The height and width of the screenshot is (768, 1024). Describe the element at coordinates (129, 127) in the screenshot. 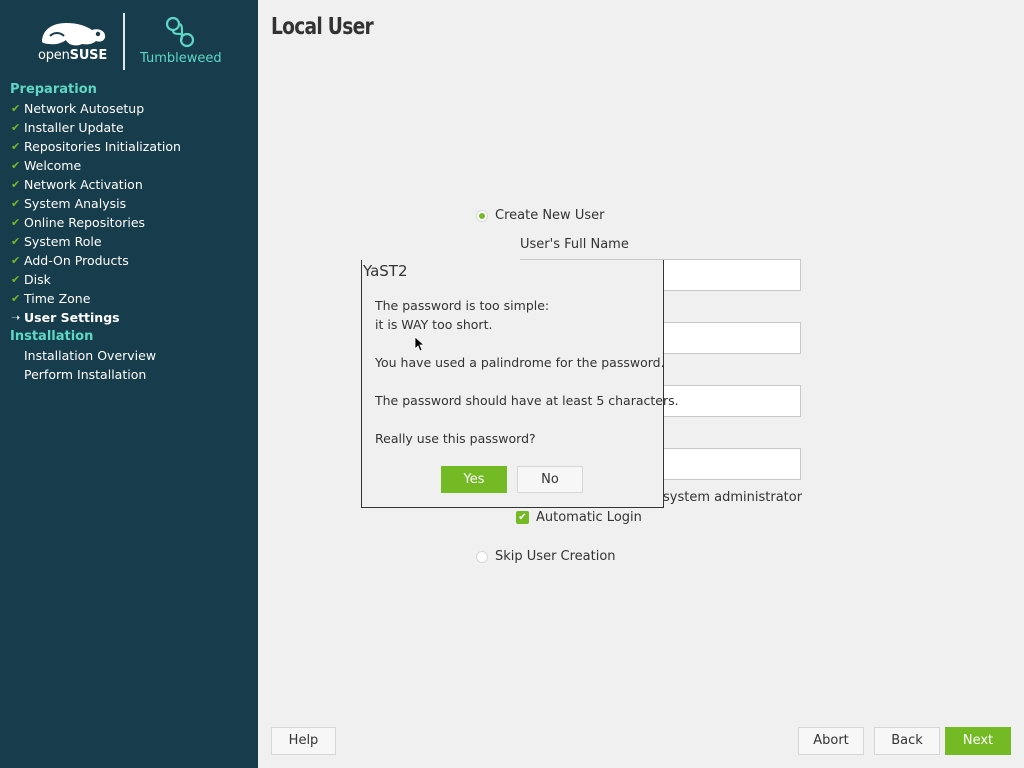

I see `step-installer-update: ✔ Installer Update` at that location.